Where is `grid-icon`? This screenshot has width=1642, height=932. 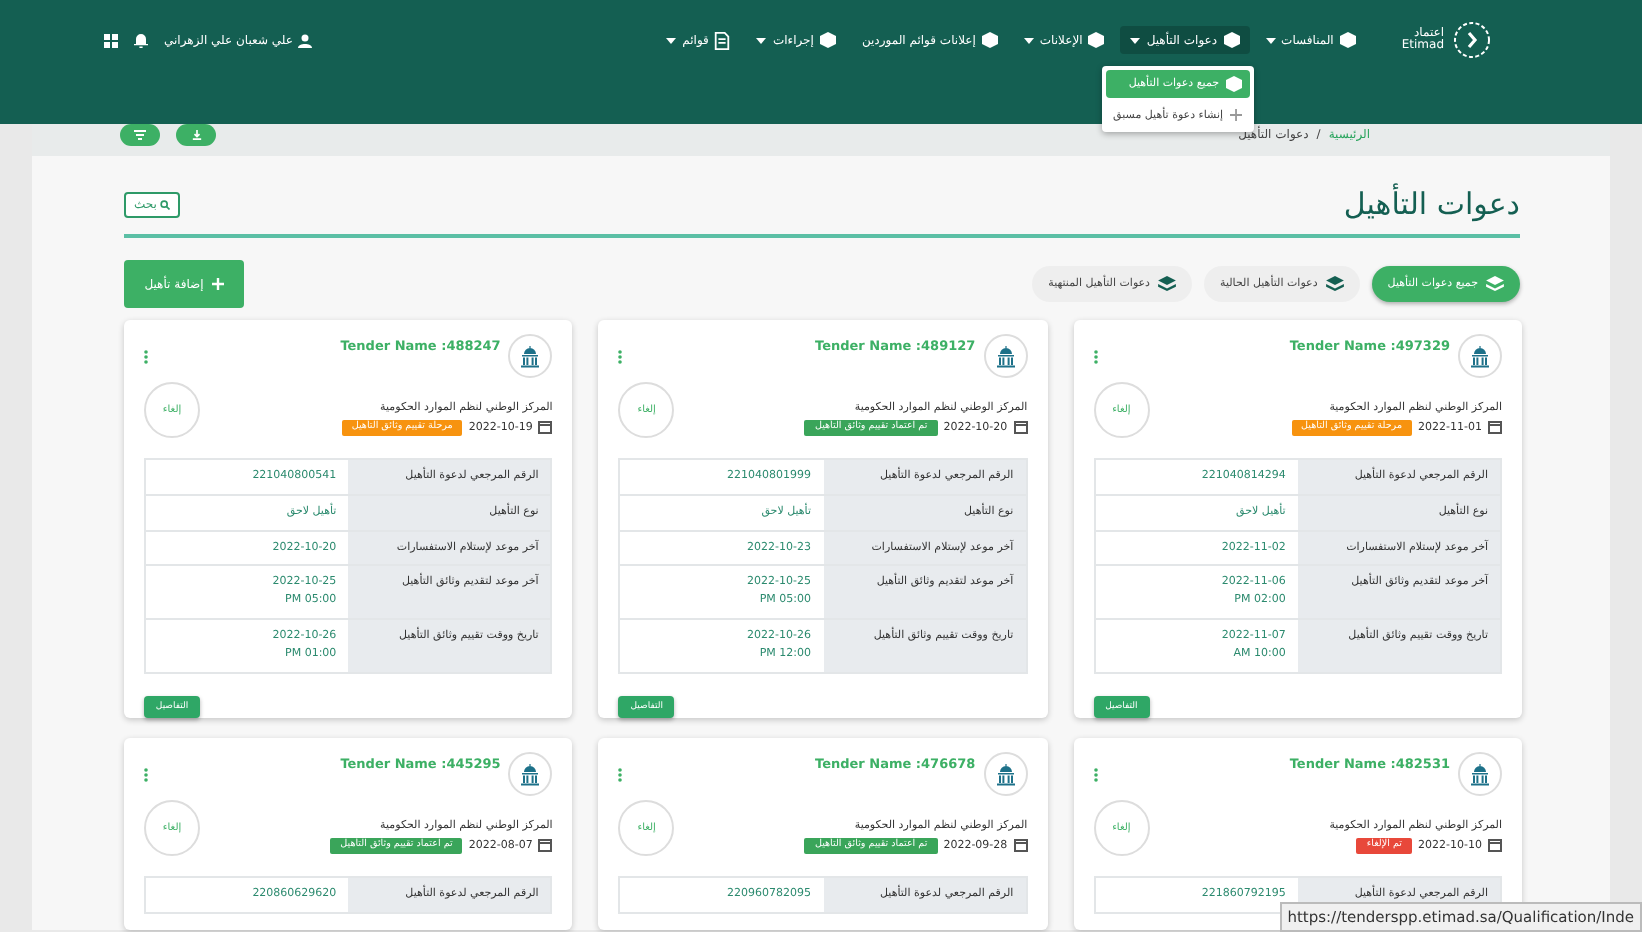 grid-icon is located at coordinates (111, 40).